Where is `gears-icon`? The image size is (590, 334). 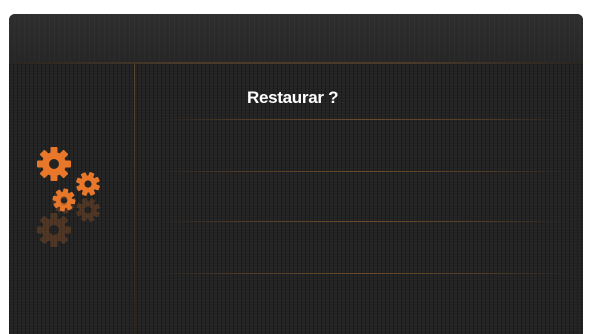
gears-icon is located at coordinates (70, 197).